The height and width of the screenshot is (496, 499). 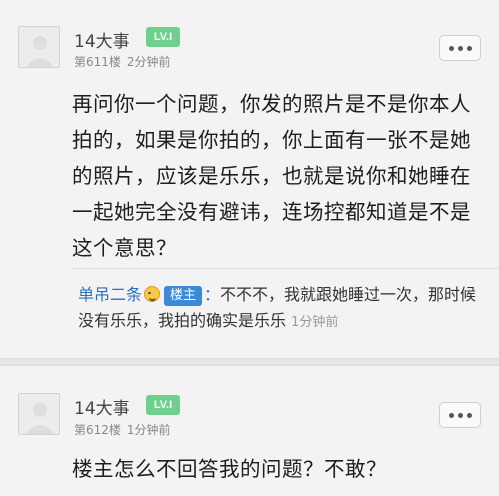 I want to click on post-meta: 第611楼 2分钟前, so click(x=122, y=61).